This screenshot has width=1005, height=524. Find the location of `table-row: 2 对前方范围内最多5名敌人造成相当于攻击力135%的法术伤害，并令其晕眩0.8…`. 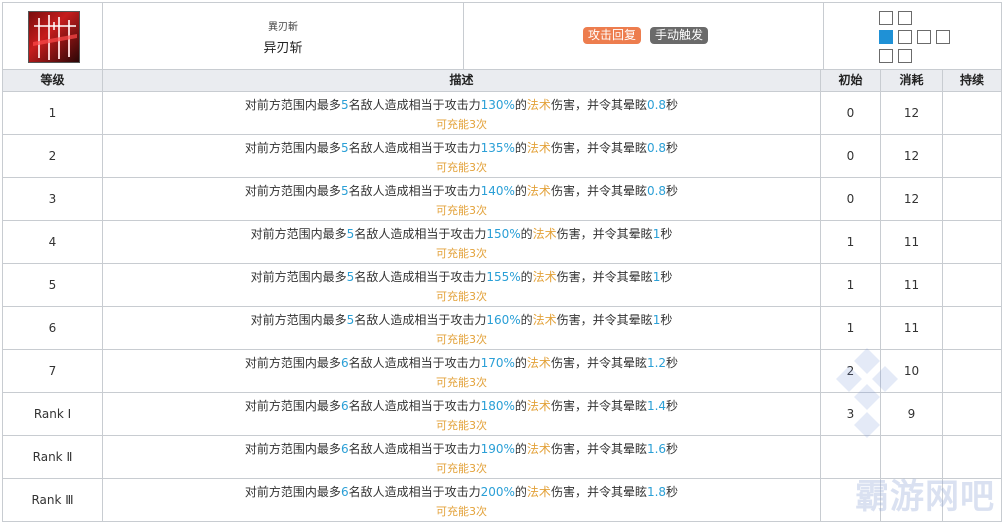

table-row: 2 对前方范围内最多5名敌人造成相当于攻击力135%的法术伤害，并令其晕眩0.8… is located at coordinates (502, 156).